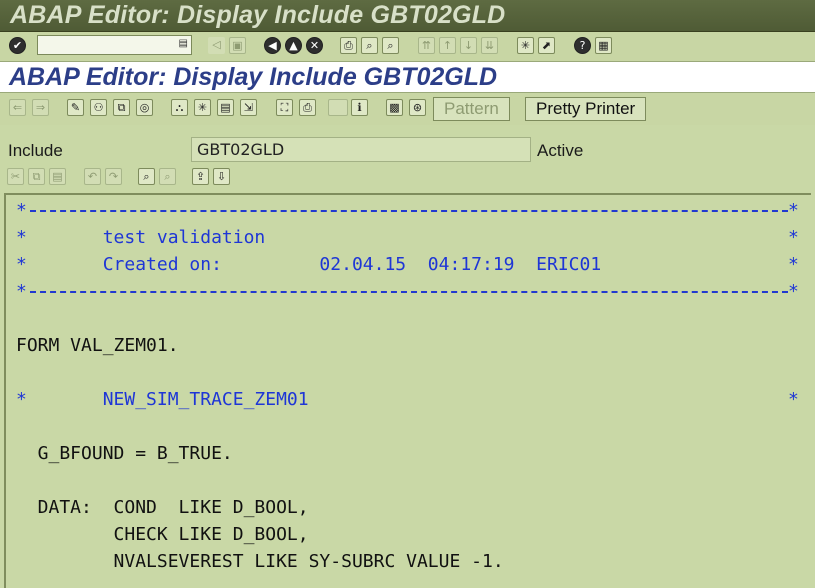  What do you see at coordinates (468, 45) in the screenshot?
I see `next-page-icon: ↓` at bounding box center [468, 45].